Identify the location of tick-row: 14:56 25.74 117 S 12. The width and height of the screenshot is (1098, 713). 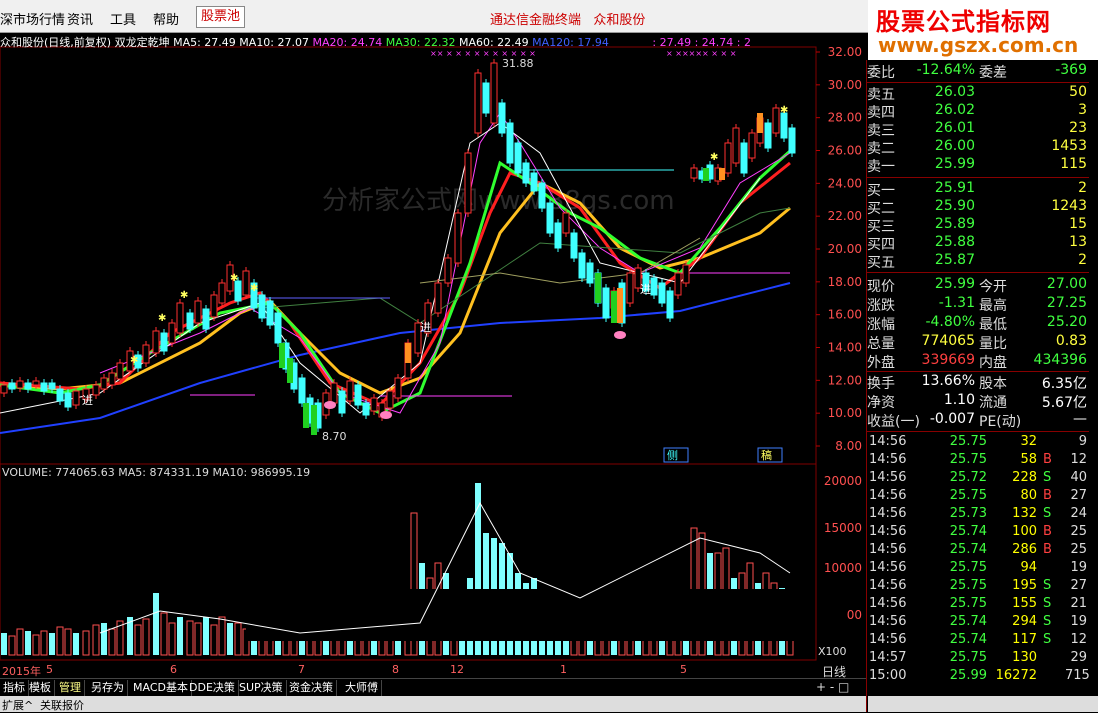
(978, 641).